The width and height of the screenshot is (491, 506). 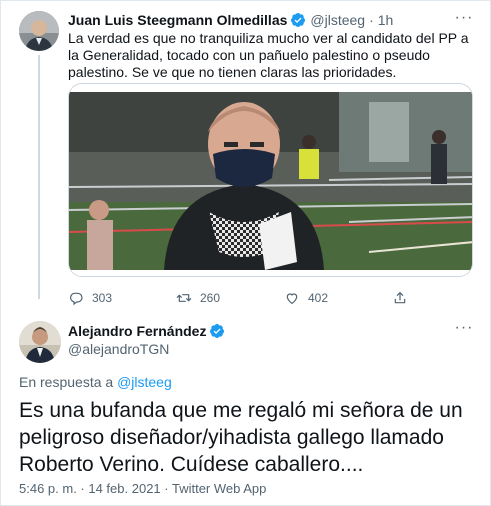 What do you see at coordinates (259, 275) in the screenshot?
I see `video-progress-bar` at bounding box center [259, 275].